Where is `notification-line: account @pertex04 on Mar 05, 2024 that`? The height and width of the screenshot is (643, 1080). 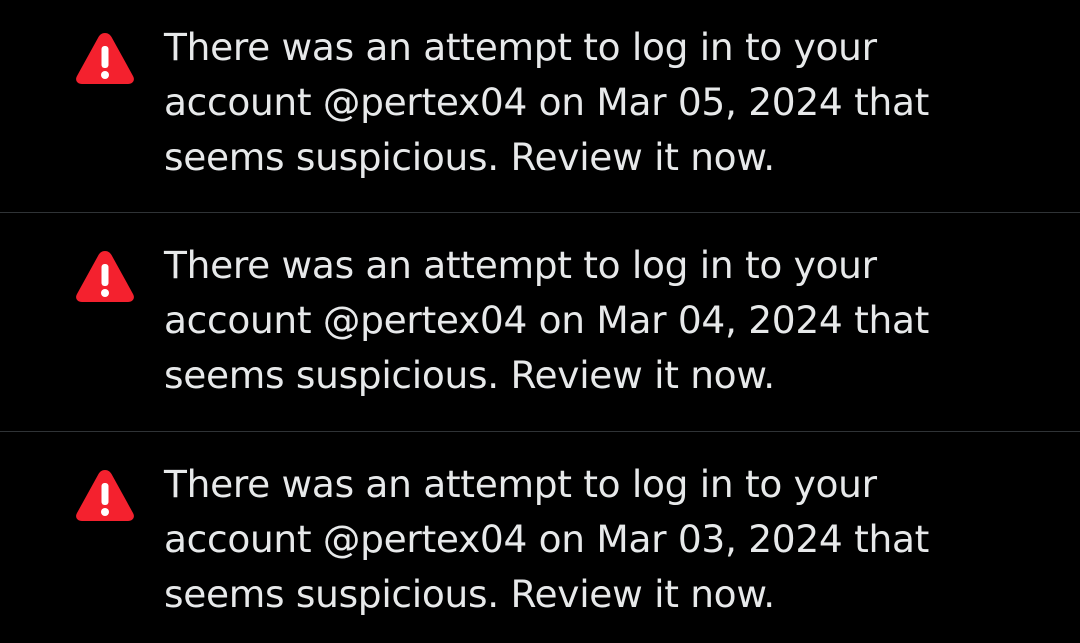
notification-line: account @pertex04 on Mar 05, 2024 that is located at coordinates (547, 102).